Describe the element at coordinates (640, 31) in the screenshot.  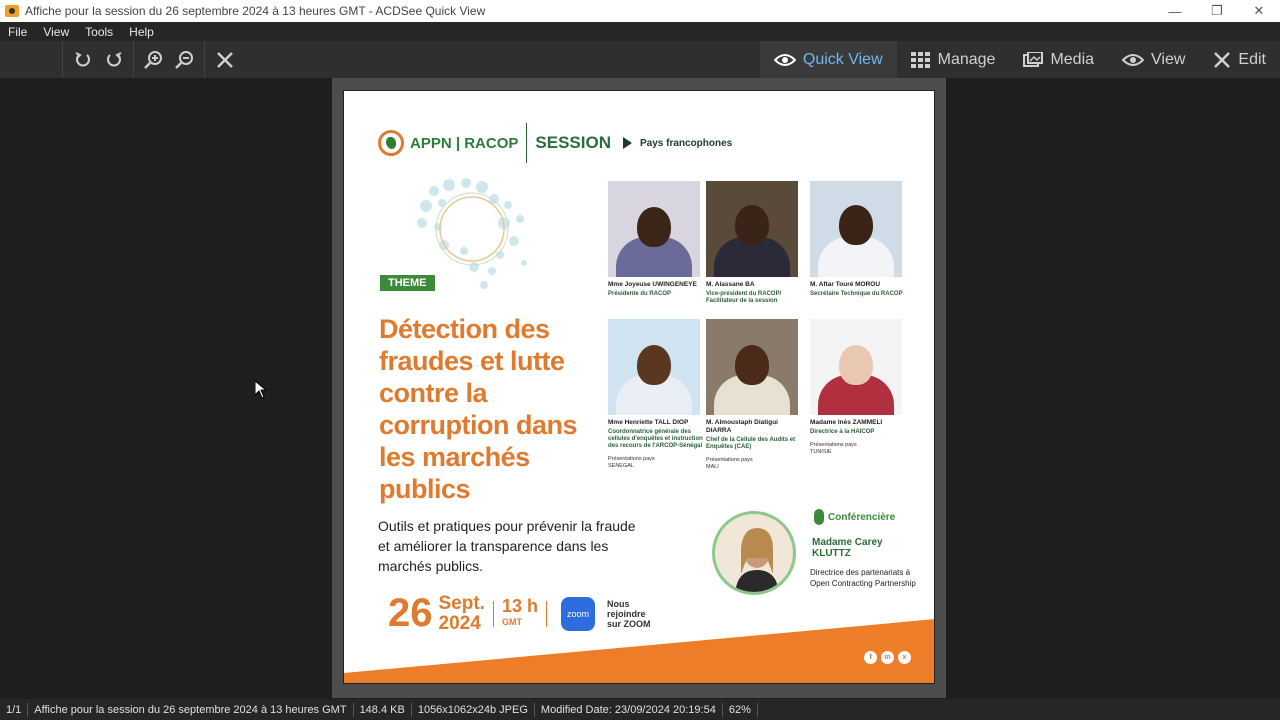
I see `menu-bar: File View Tools Help` at that location.